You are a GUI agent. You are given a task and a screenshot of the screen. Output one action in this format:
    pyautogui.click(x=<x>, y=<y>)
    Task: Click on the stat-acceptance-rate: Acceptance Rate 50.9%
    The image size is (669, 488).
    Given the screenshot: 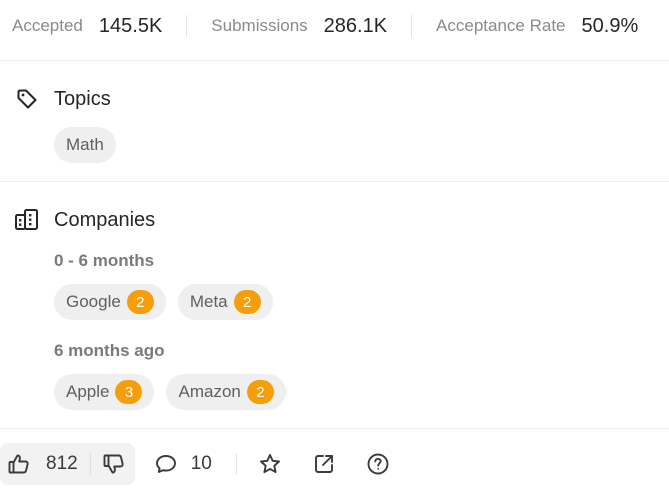 What is the action you would take?
    pyautogui.click(x=537, y=26)
    